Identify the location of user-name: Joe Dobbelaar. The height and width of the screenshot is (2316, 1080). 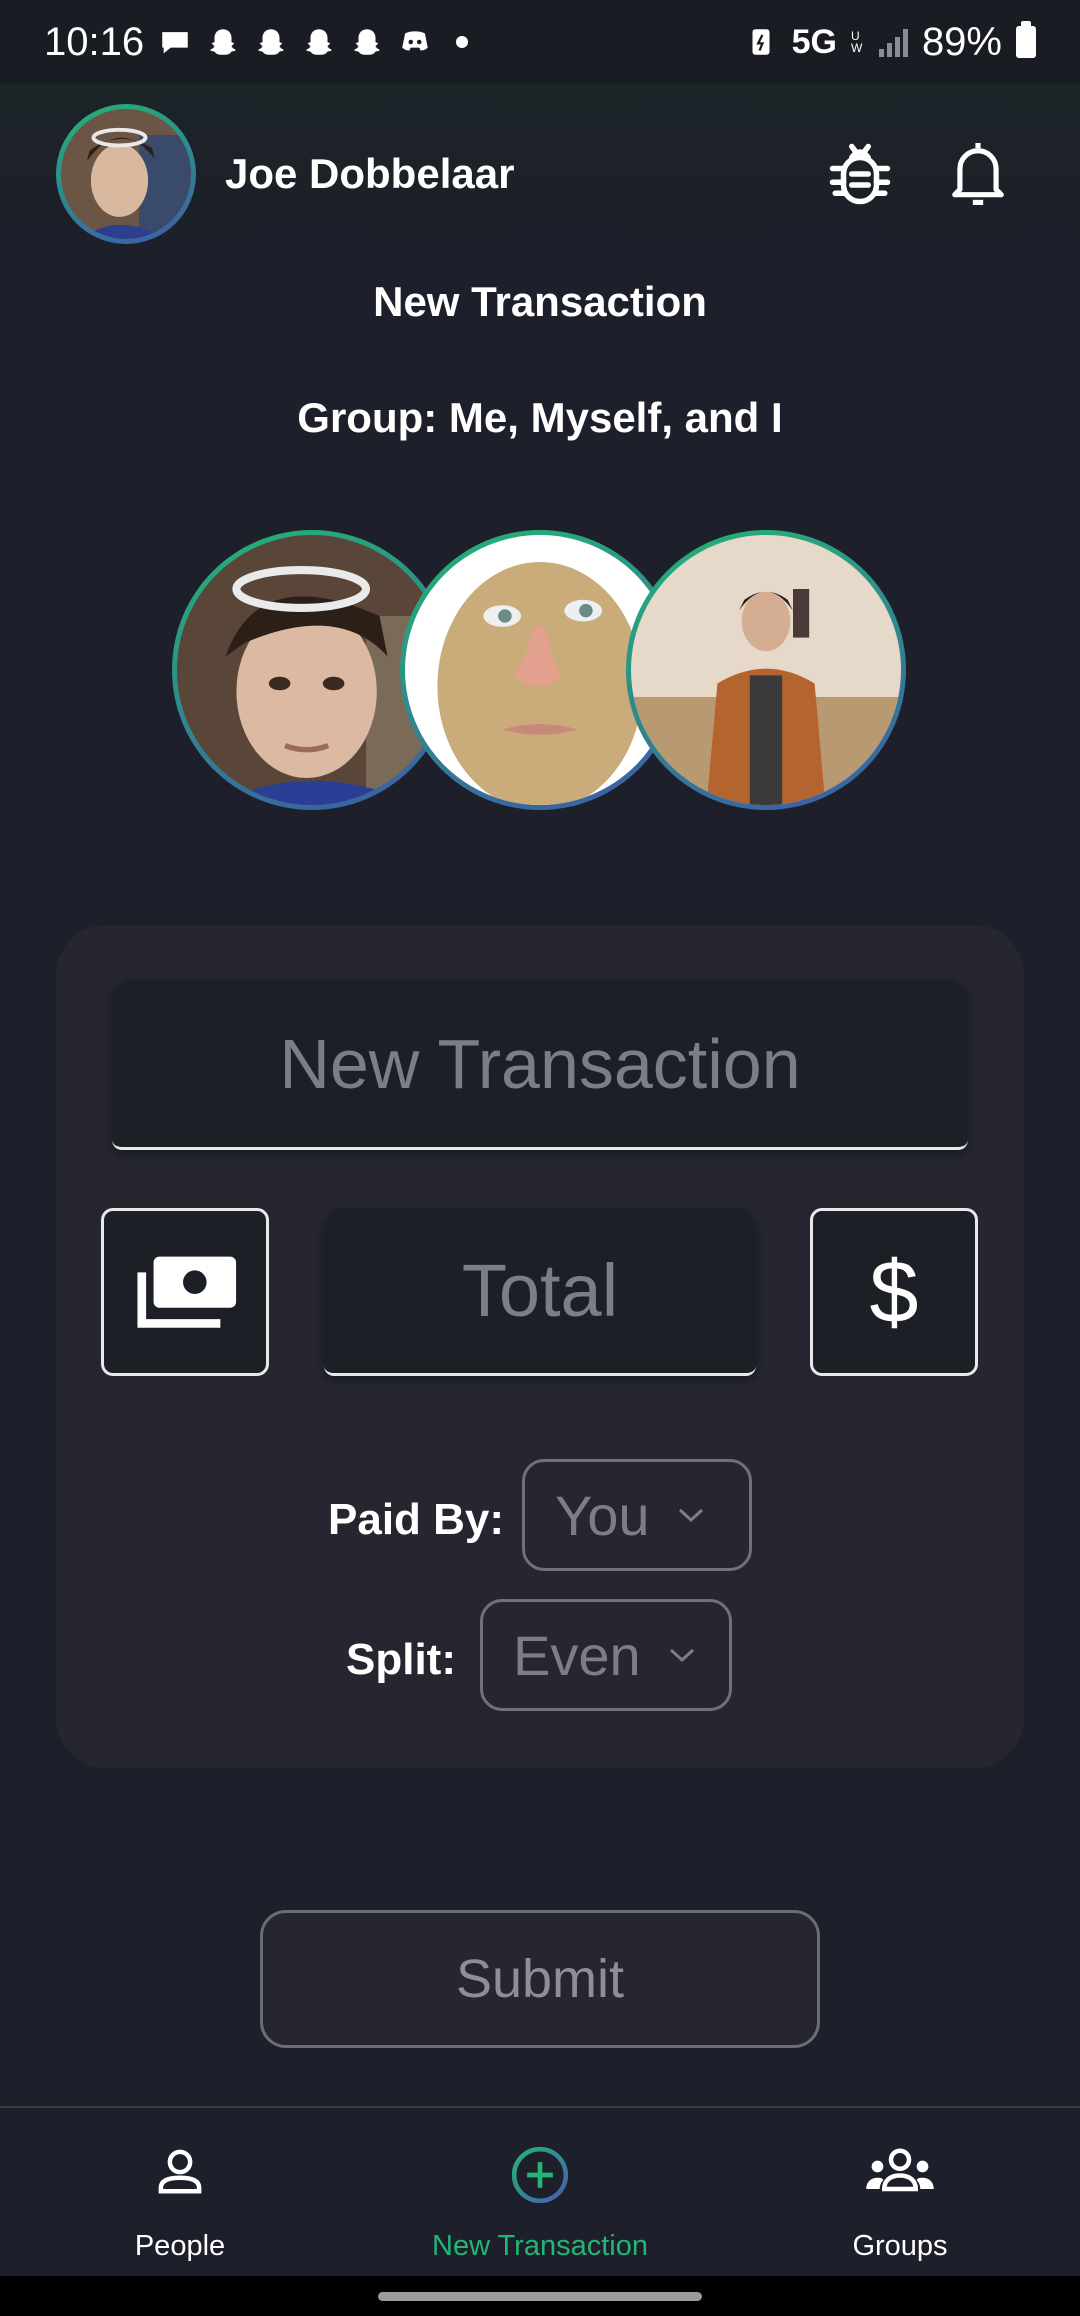
(370, 173).